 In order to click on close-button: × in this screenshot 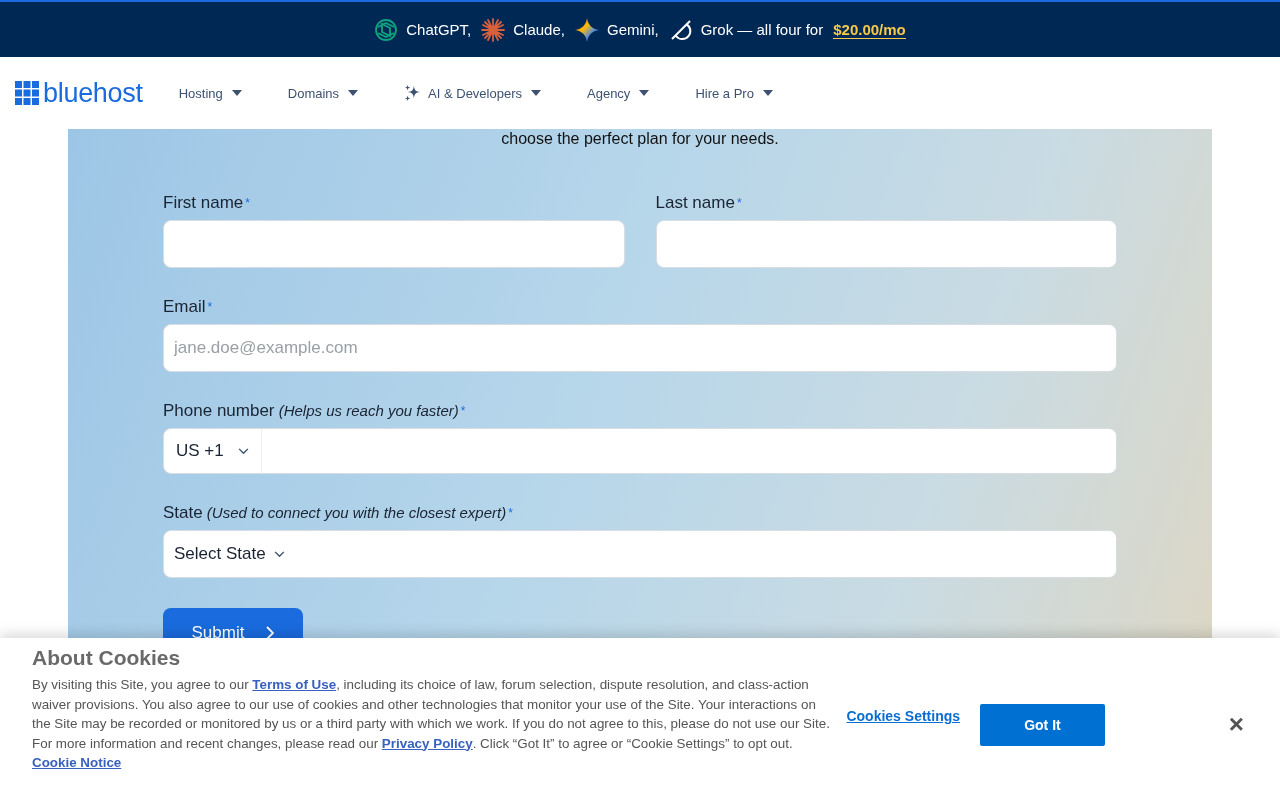, I will do `click(1236, 724)`.